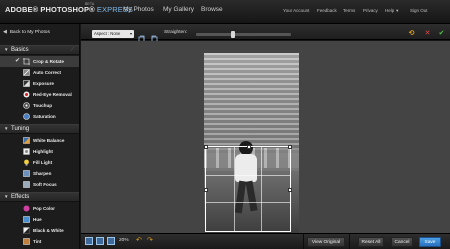 This screenshot has width=450, height=249. What do you see at coordinates (206, 190) in the screenshot?
I see `crop-handle-left` at bounding box center [206, 190].